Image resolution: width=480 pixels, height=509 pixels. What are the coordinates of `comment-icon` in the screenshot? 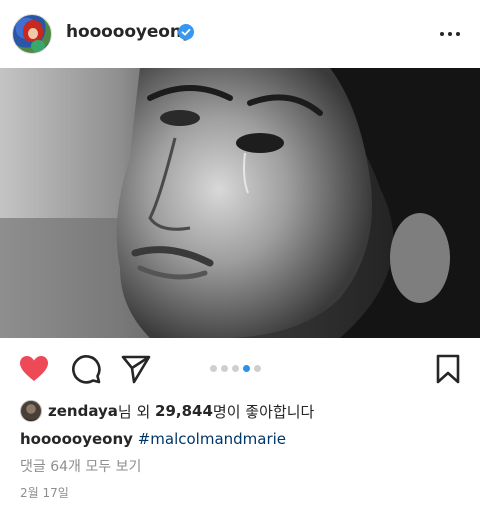 It's located at (86, 369).